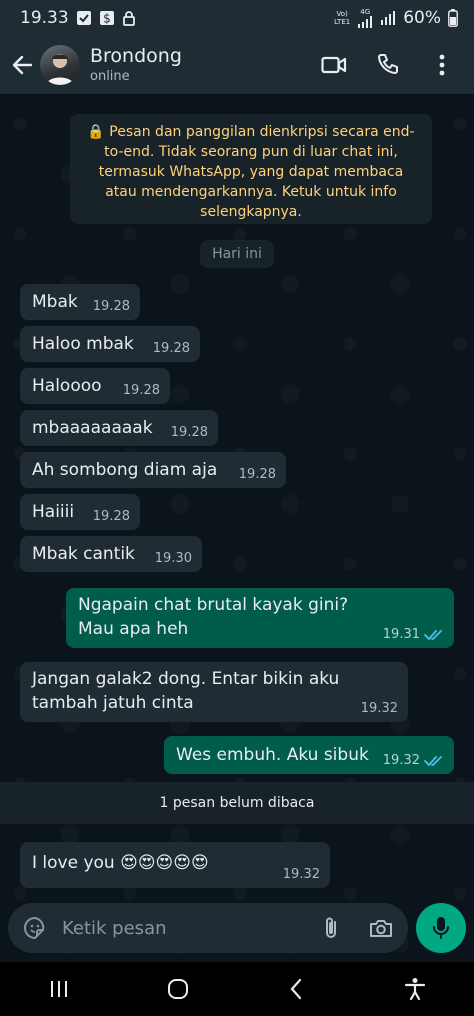  I want to click on status-bar: 19.33 $ Vo) LTE1 4G 60%, so click(237, 18).